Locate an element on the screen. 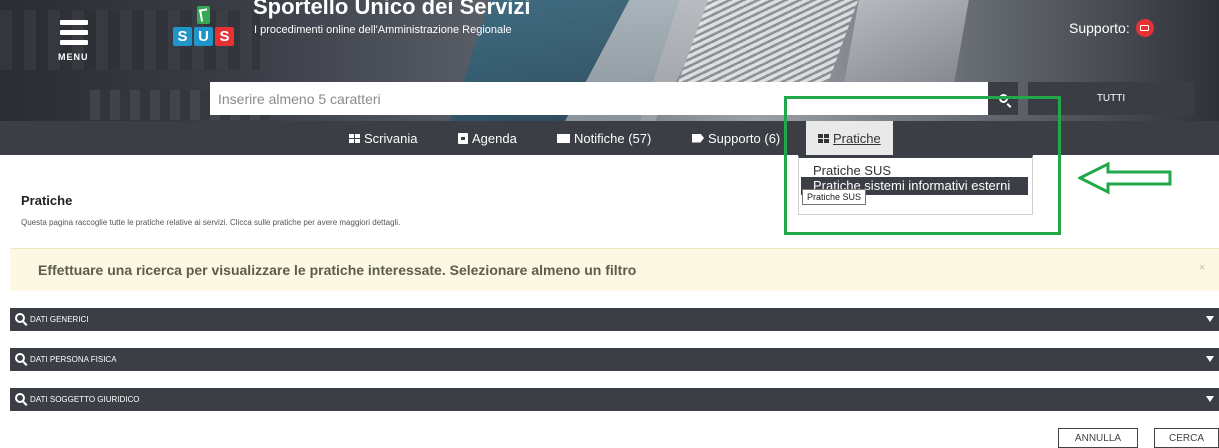  tag-icon is located at coordinates (698, 138).